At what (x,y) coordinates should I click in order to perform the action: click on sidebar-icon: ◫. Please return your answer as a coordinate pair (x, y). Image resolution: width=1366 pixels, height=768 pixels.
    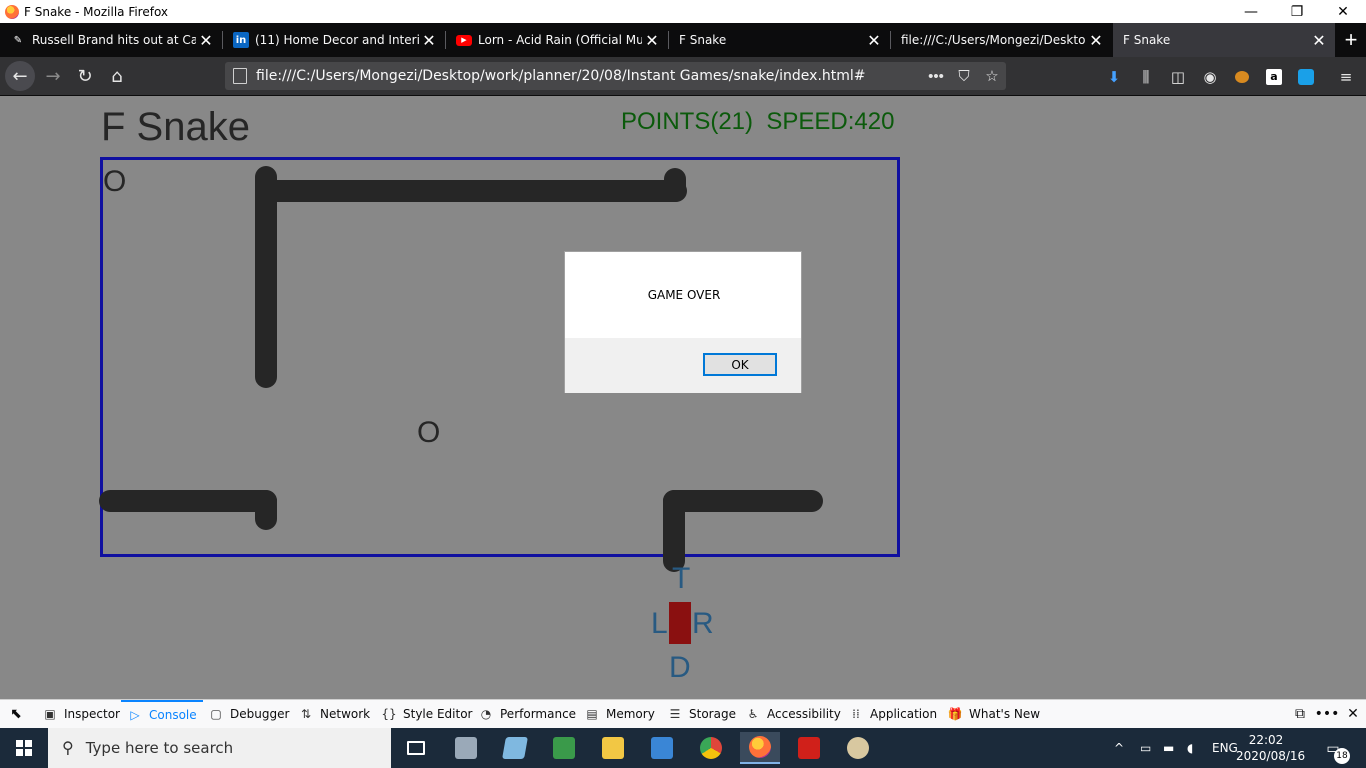
    Looking at the image, I should click on (1178, 77).